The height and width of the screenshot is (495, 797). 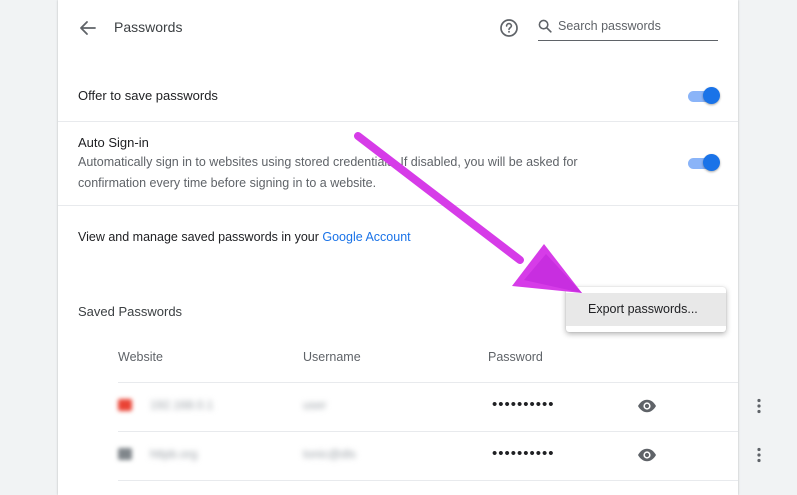 What do you see at coordinates (398, 95) in the screenshot?
I see `offer-save-row: Offer to save passwords` at bounding box center [398, 95].